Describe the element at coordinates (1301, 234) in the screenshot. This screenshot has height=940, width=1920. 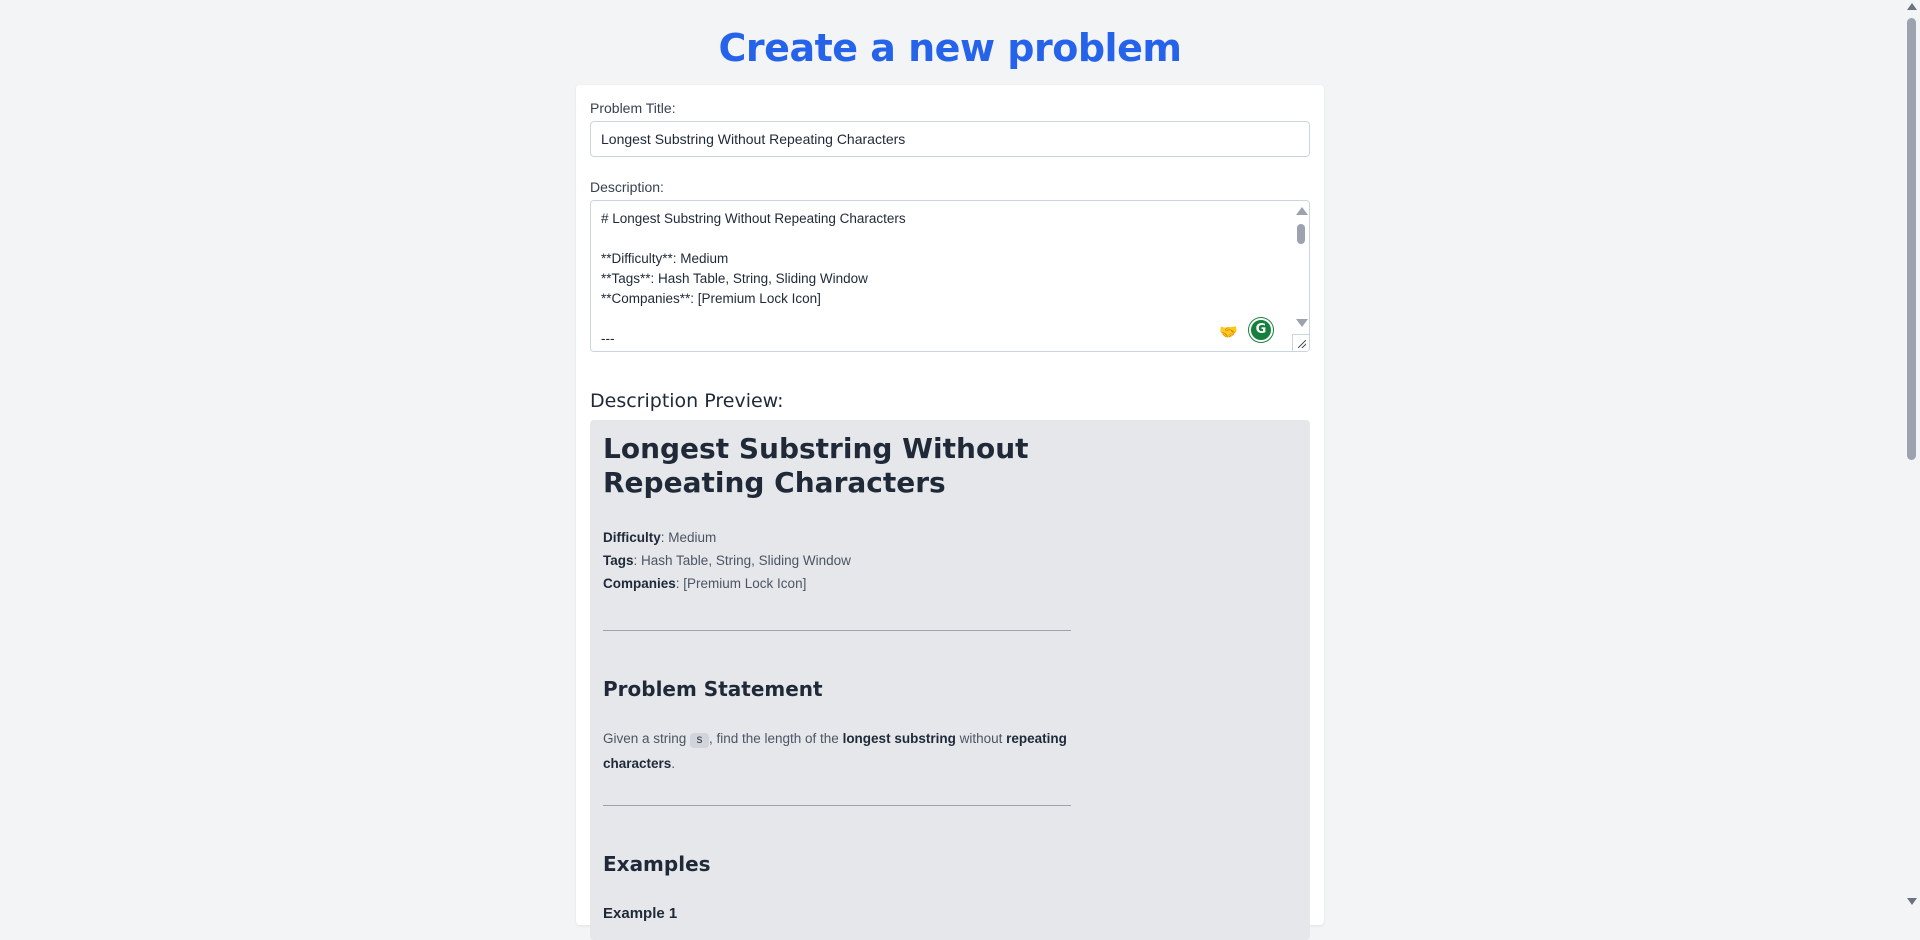
I see `textarea-scroll-thumb` at that location.